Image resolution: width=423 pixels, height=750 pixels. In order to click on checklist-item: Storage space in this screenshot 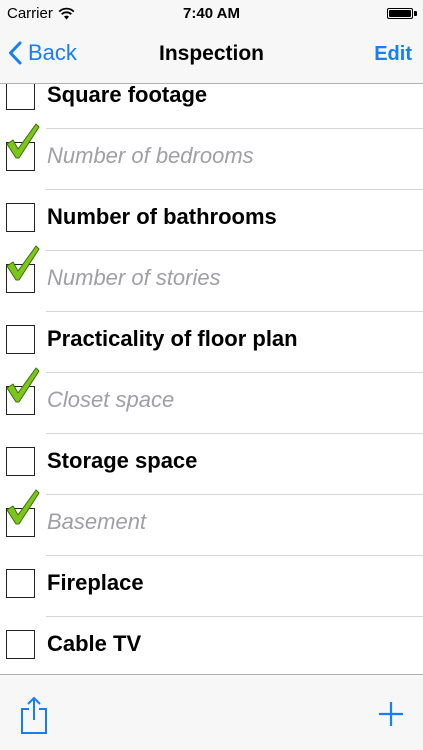, I will do `click(211, 464)`.